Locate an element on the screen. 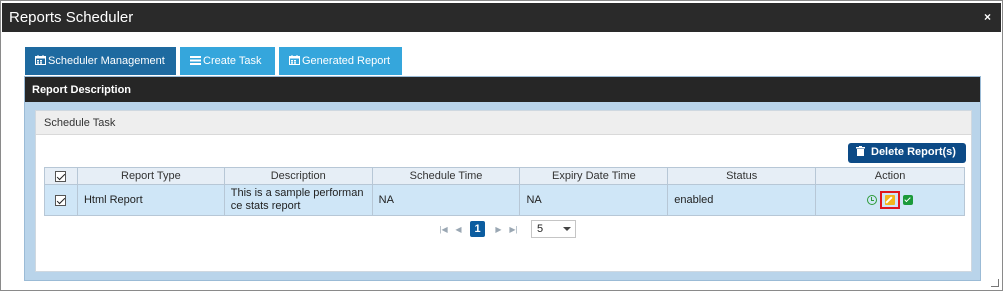  cell-status: enabled is located at coordinates (742, 200).